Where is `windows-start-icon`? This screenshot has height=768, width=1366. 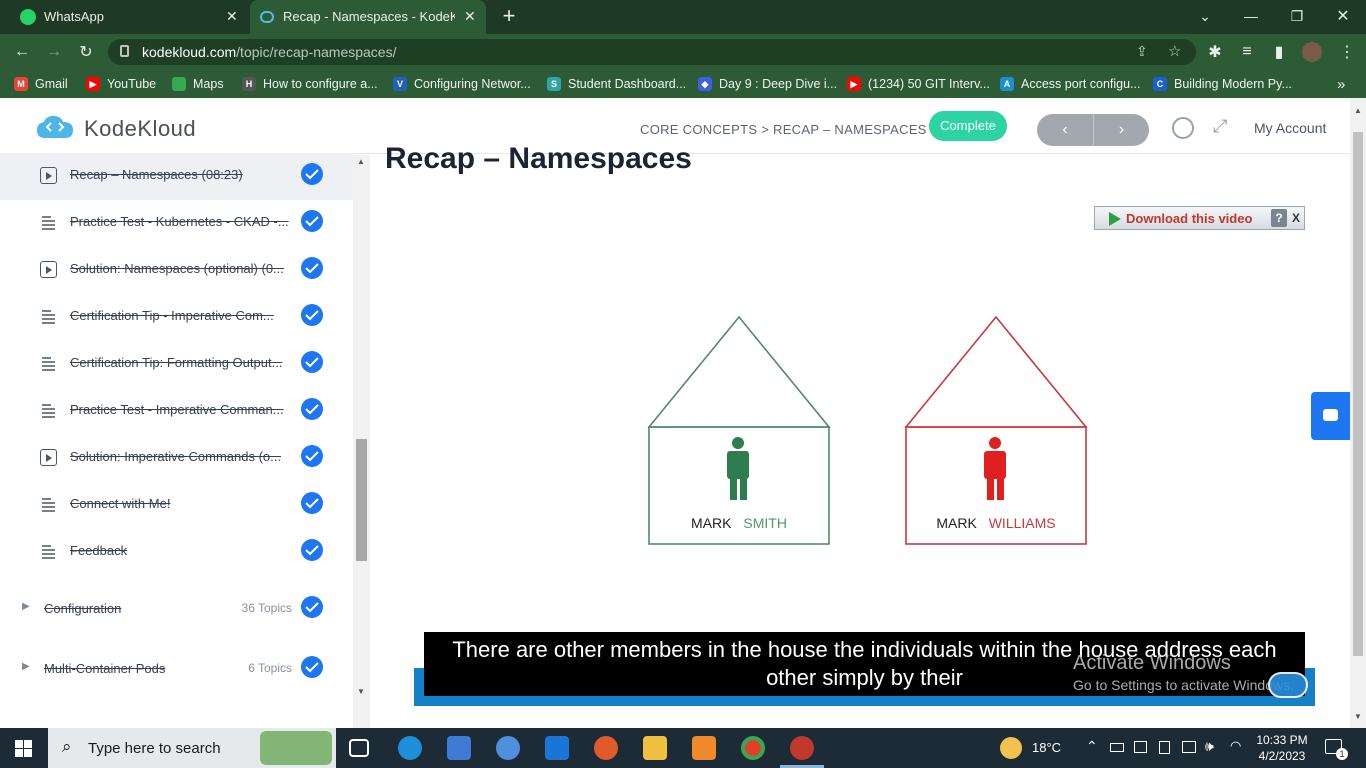
windows-start-icon is located at coordinates (23, 748).